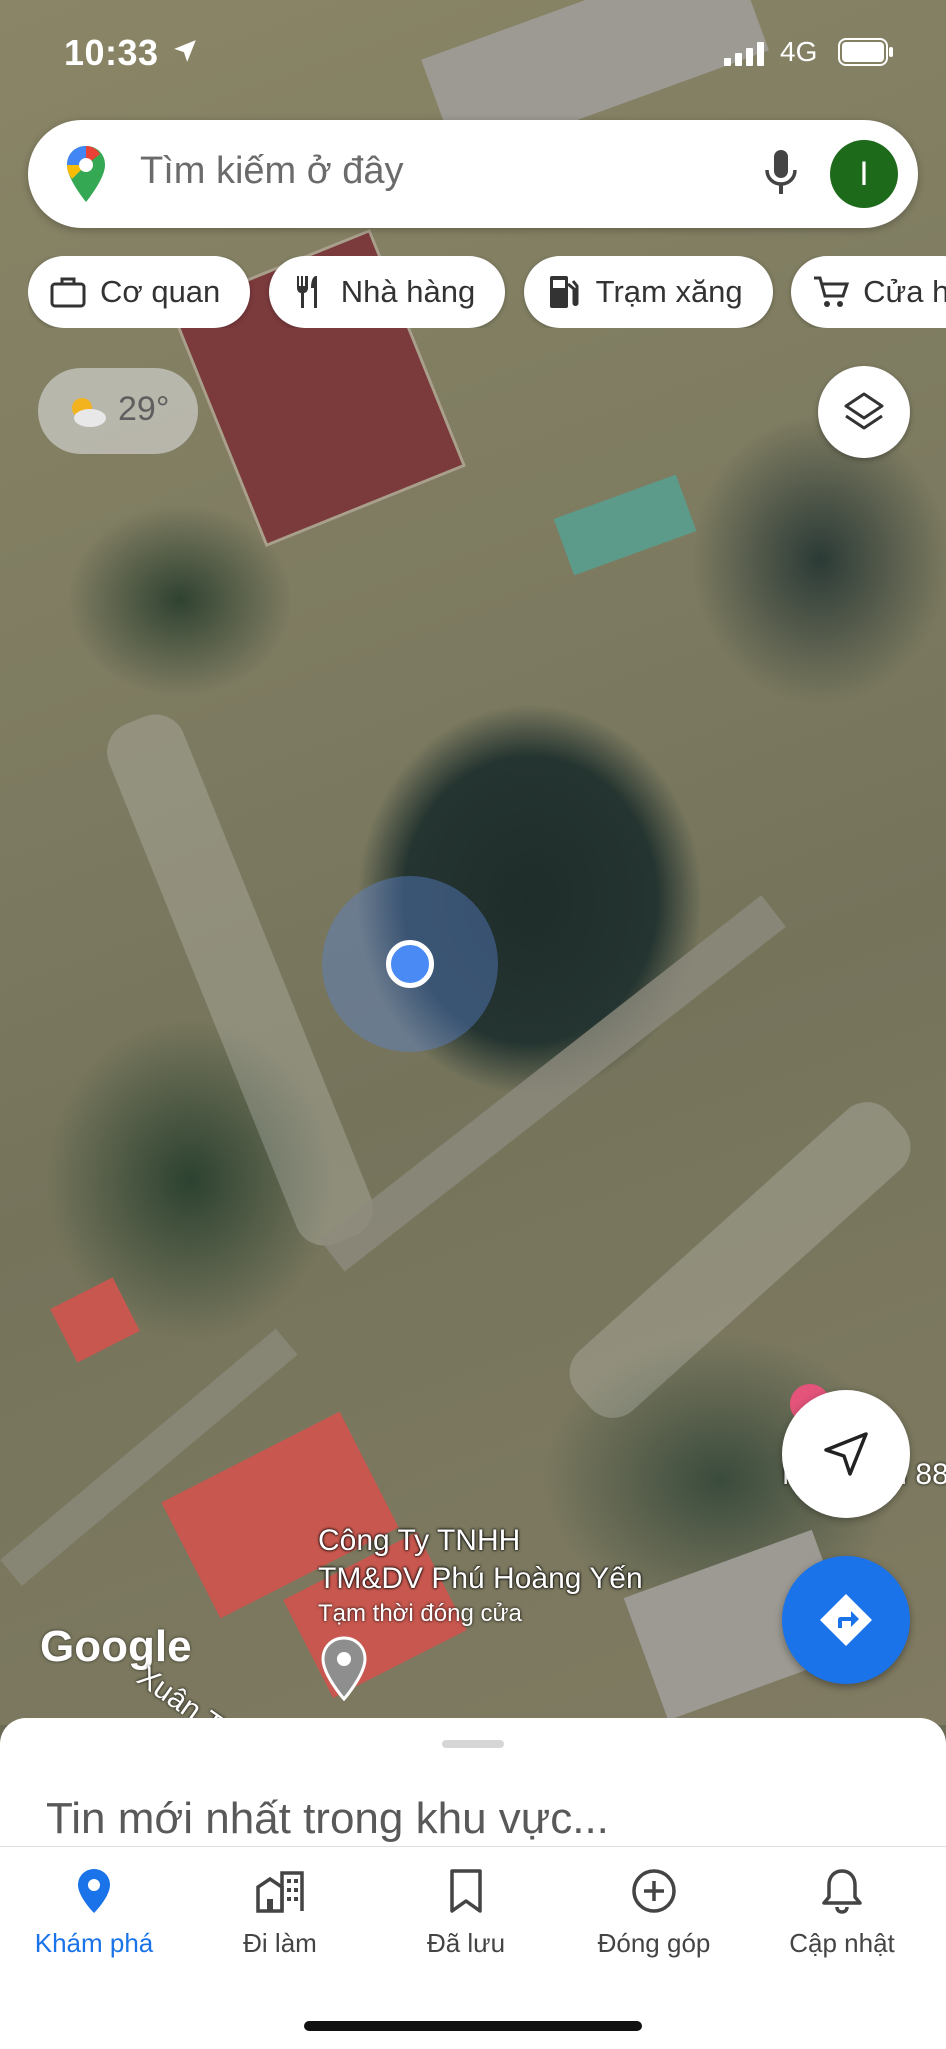 The image size is (946, 2049). What do you see at coordinates (111, 52) in the screenshot?
I see `status-time: 10:33` at bounding box center [111, 52].